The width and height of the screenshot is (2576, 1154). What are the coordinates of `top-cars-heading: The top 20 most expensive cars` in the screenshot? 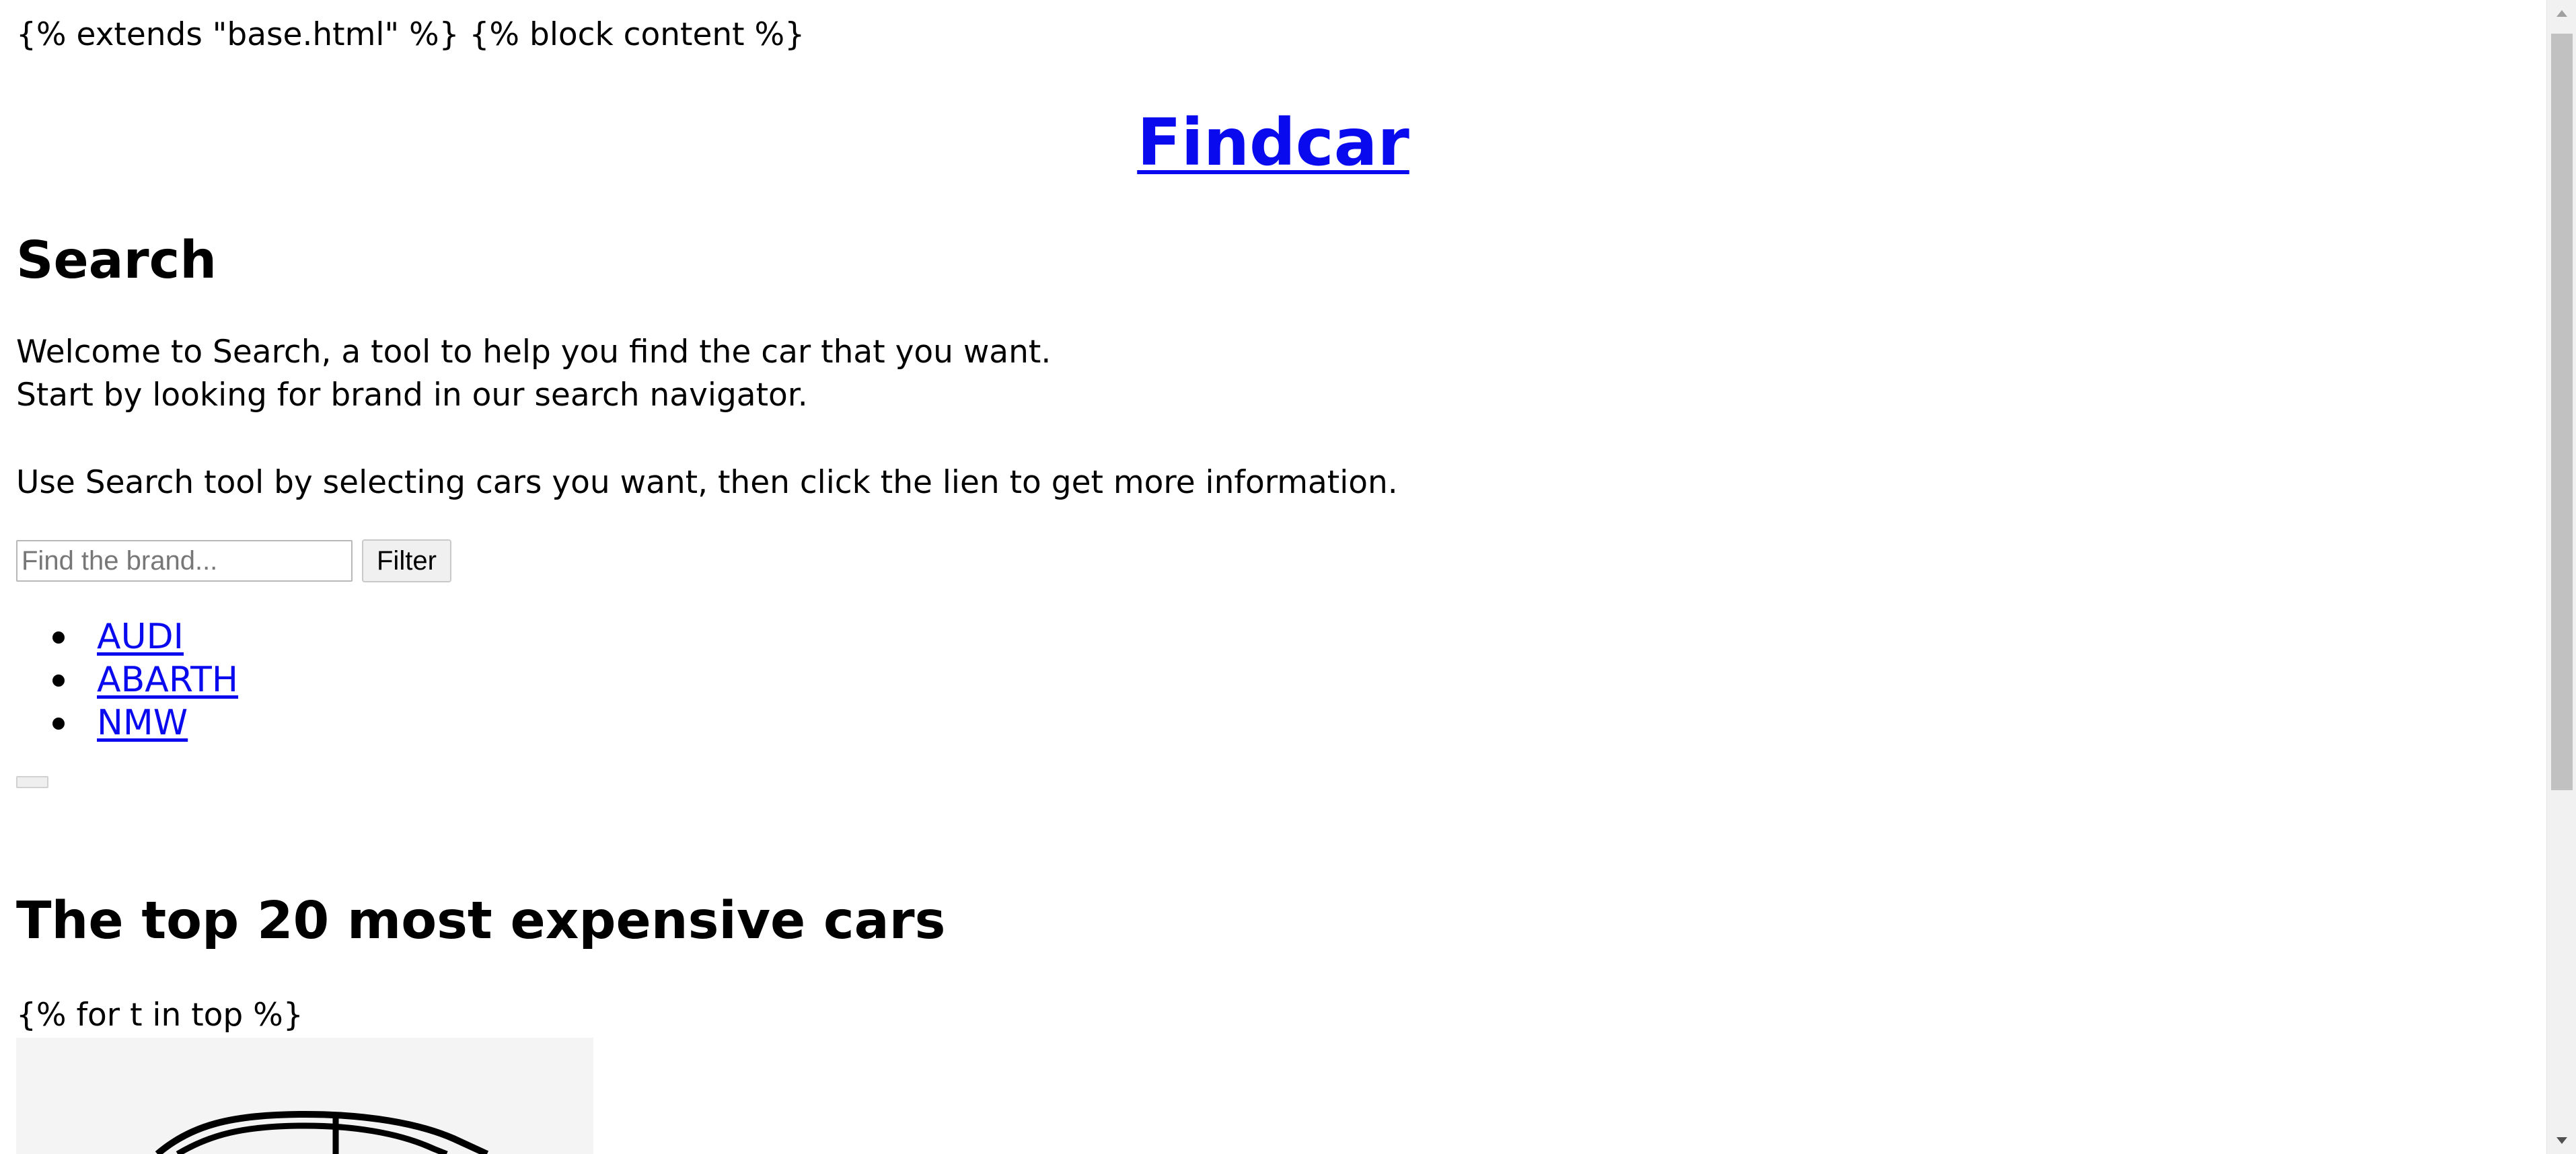 It's located at (481, 921).